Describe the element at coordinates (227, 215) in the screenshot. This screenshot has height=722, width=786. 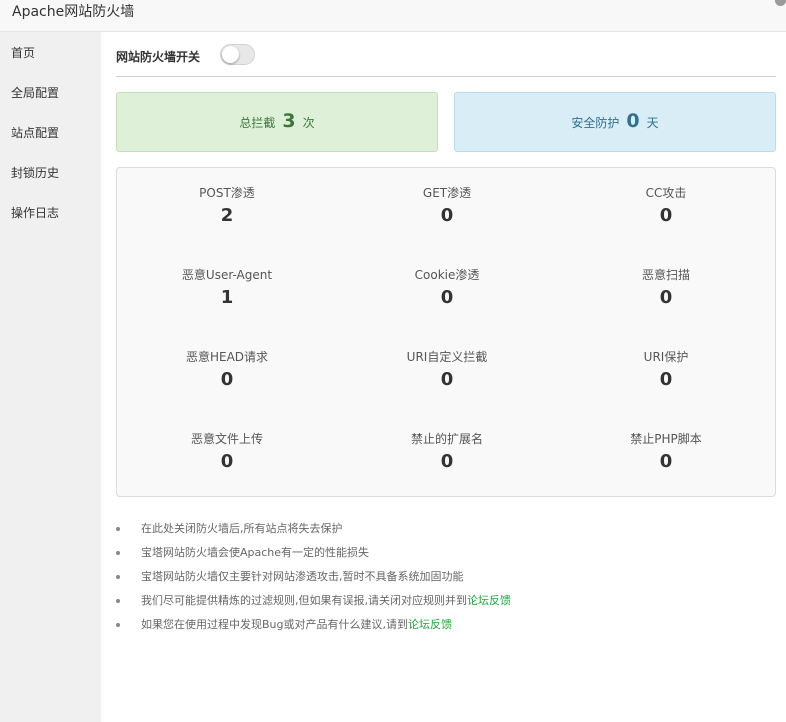
I see `stat-value: 2` at that location.